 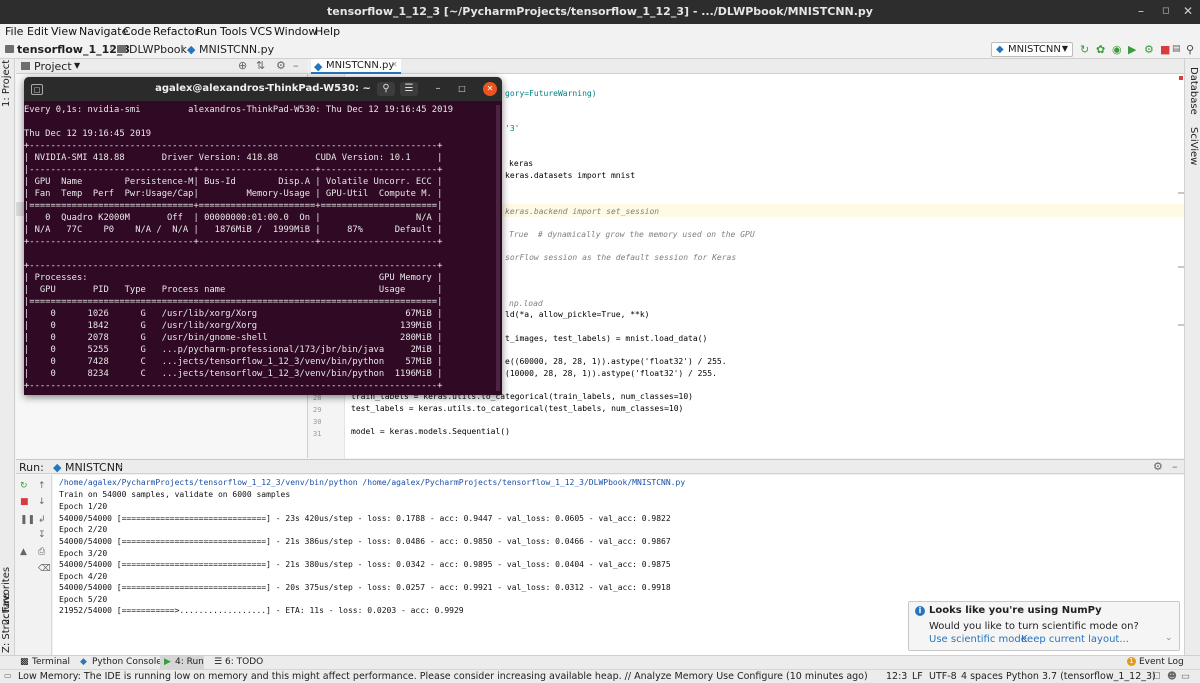 What do you see at coordinates (1181, 78) in the screenshot?
I see `error-marker-icon` at bounding box center [1181, 78].